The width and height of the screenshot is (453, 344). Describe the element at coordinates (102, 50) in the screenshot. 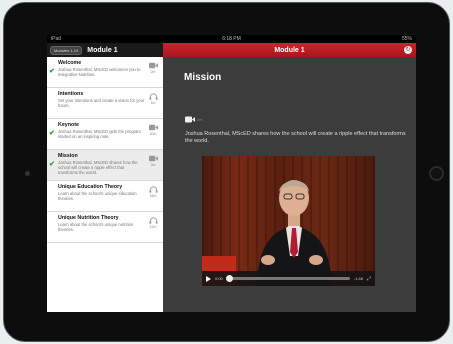

I see `sidebar-title: Module 1` at that location.